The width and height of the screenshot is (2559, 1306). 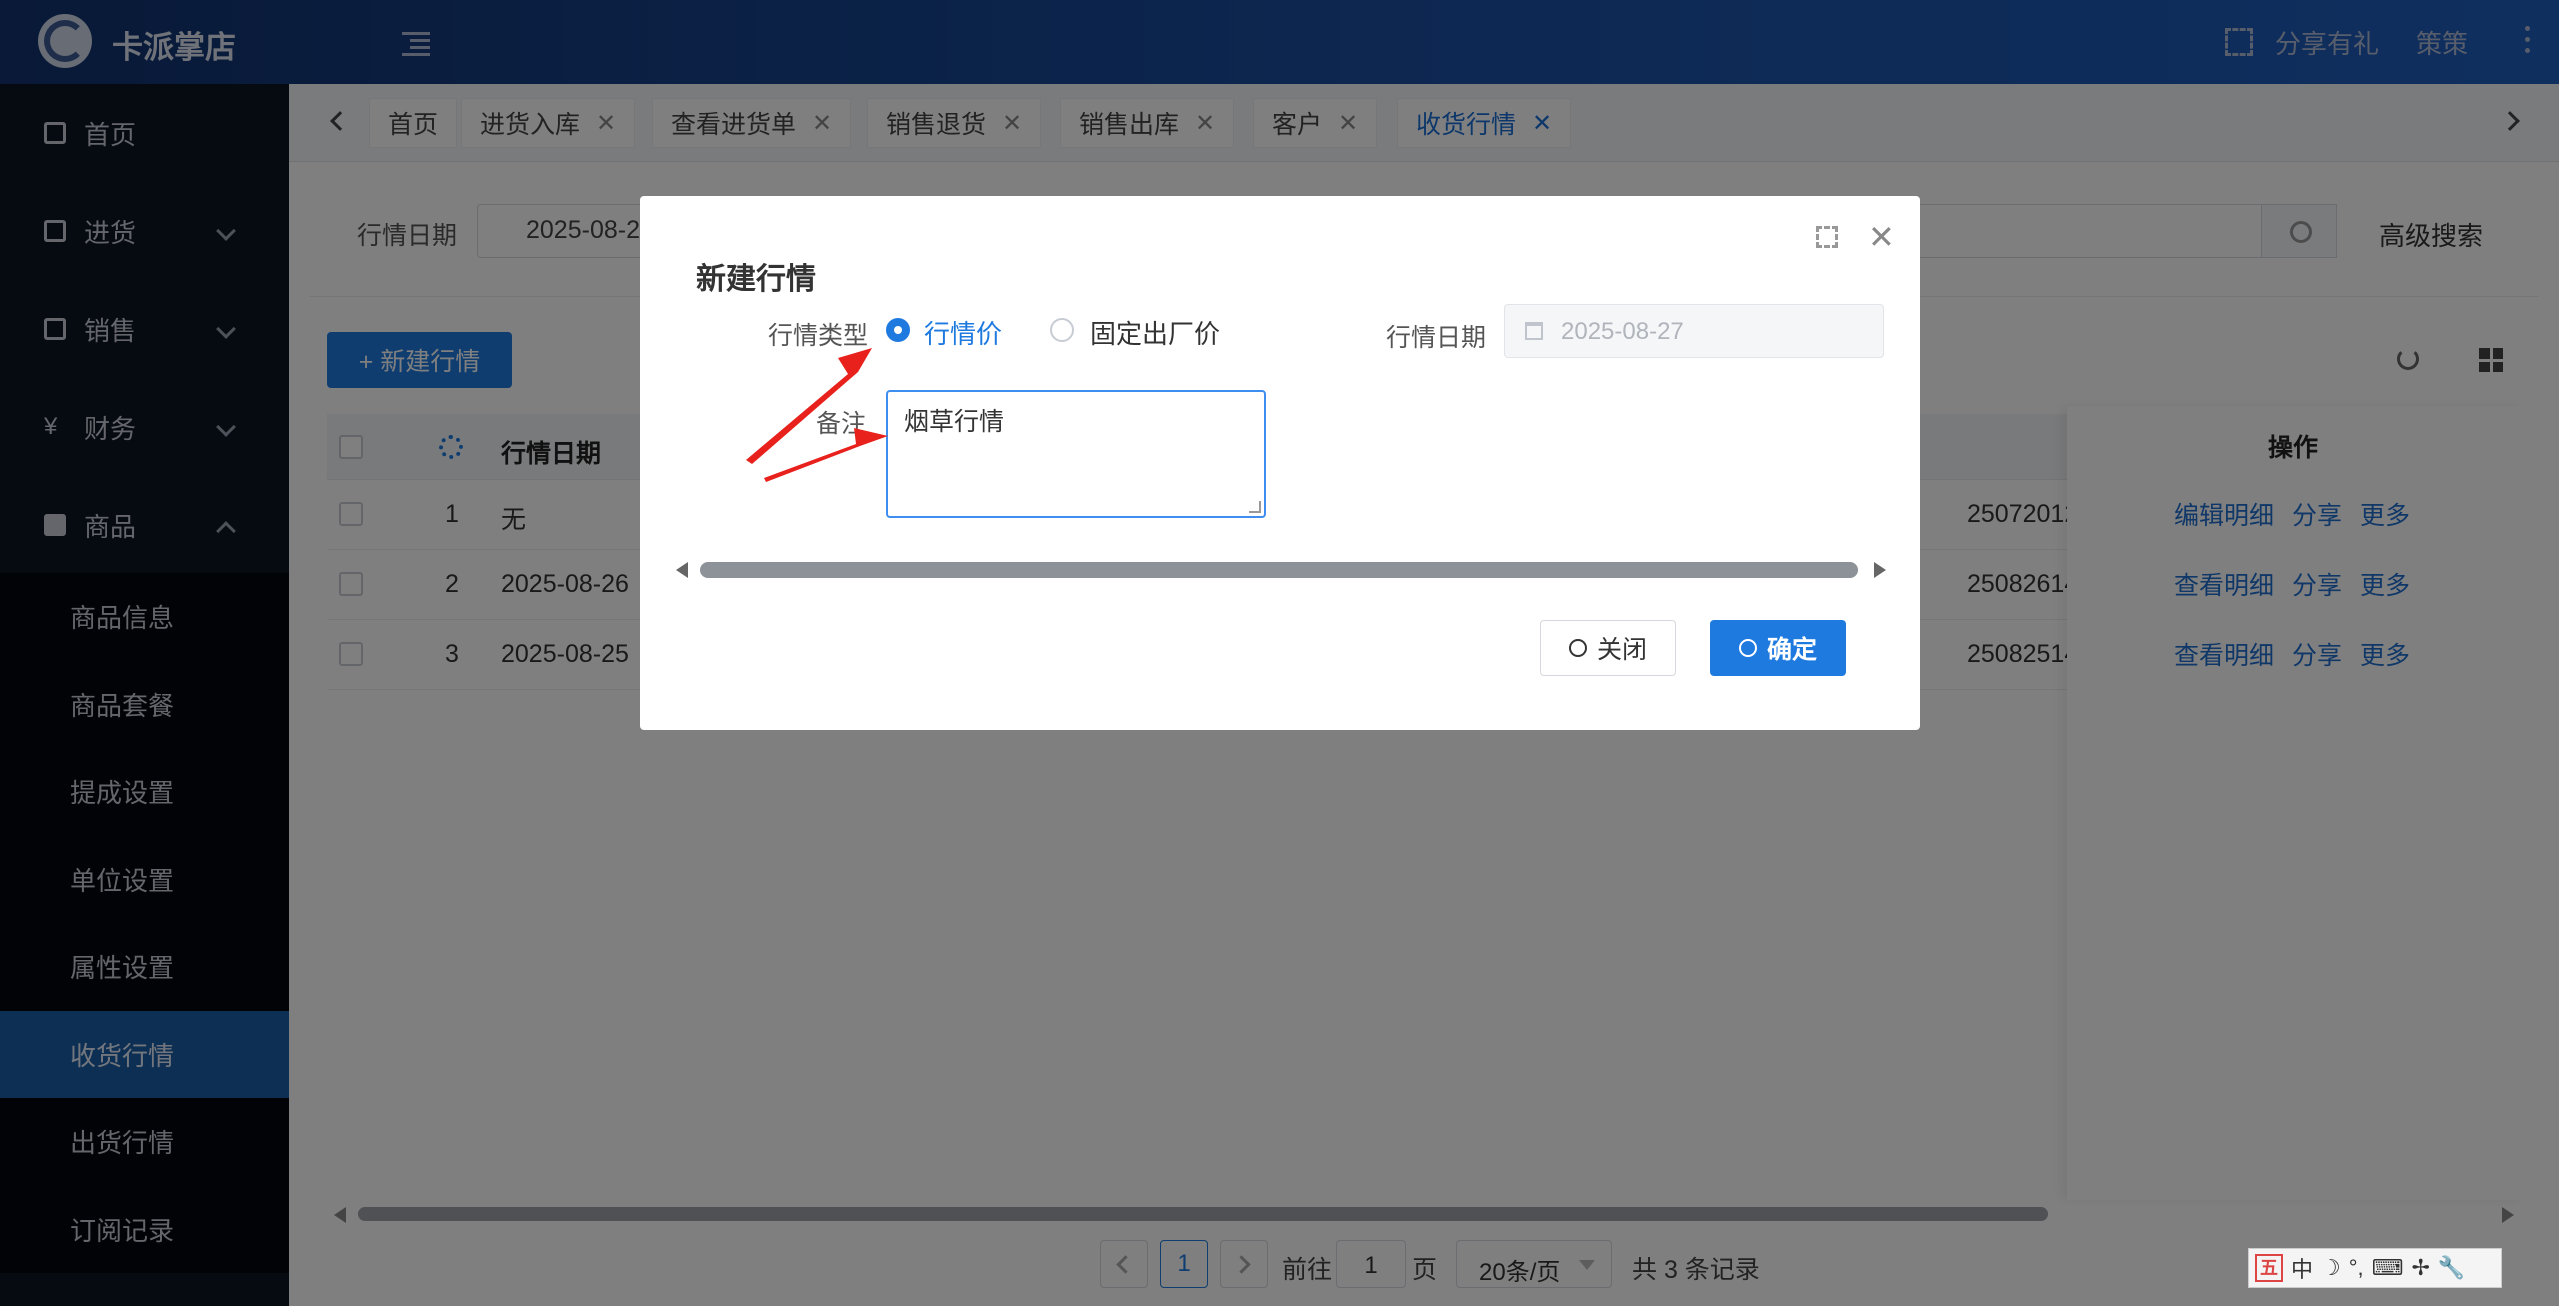 What do you see at coordinates (2420, 1268) in the screenshot?
I see `ime-skin-icon: ✢` at bounding box center [2420, 1268].